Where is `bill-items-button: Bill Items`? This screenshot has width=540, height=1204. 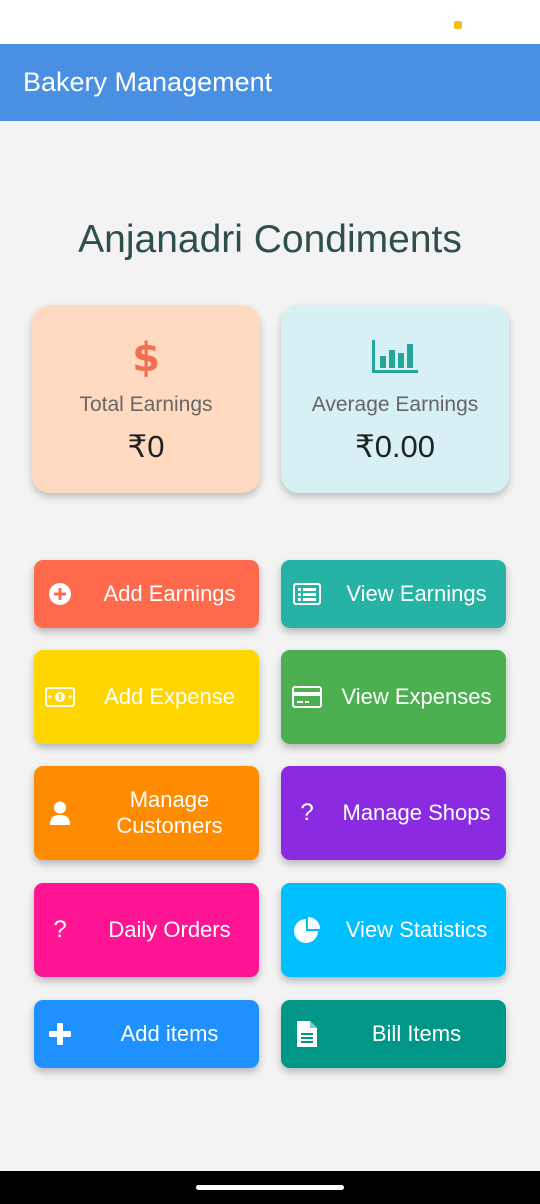 bill-items-button: Bill Items is located at coordinates (393, 1034).